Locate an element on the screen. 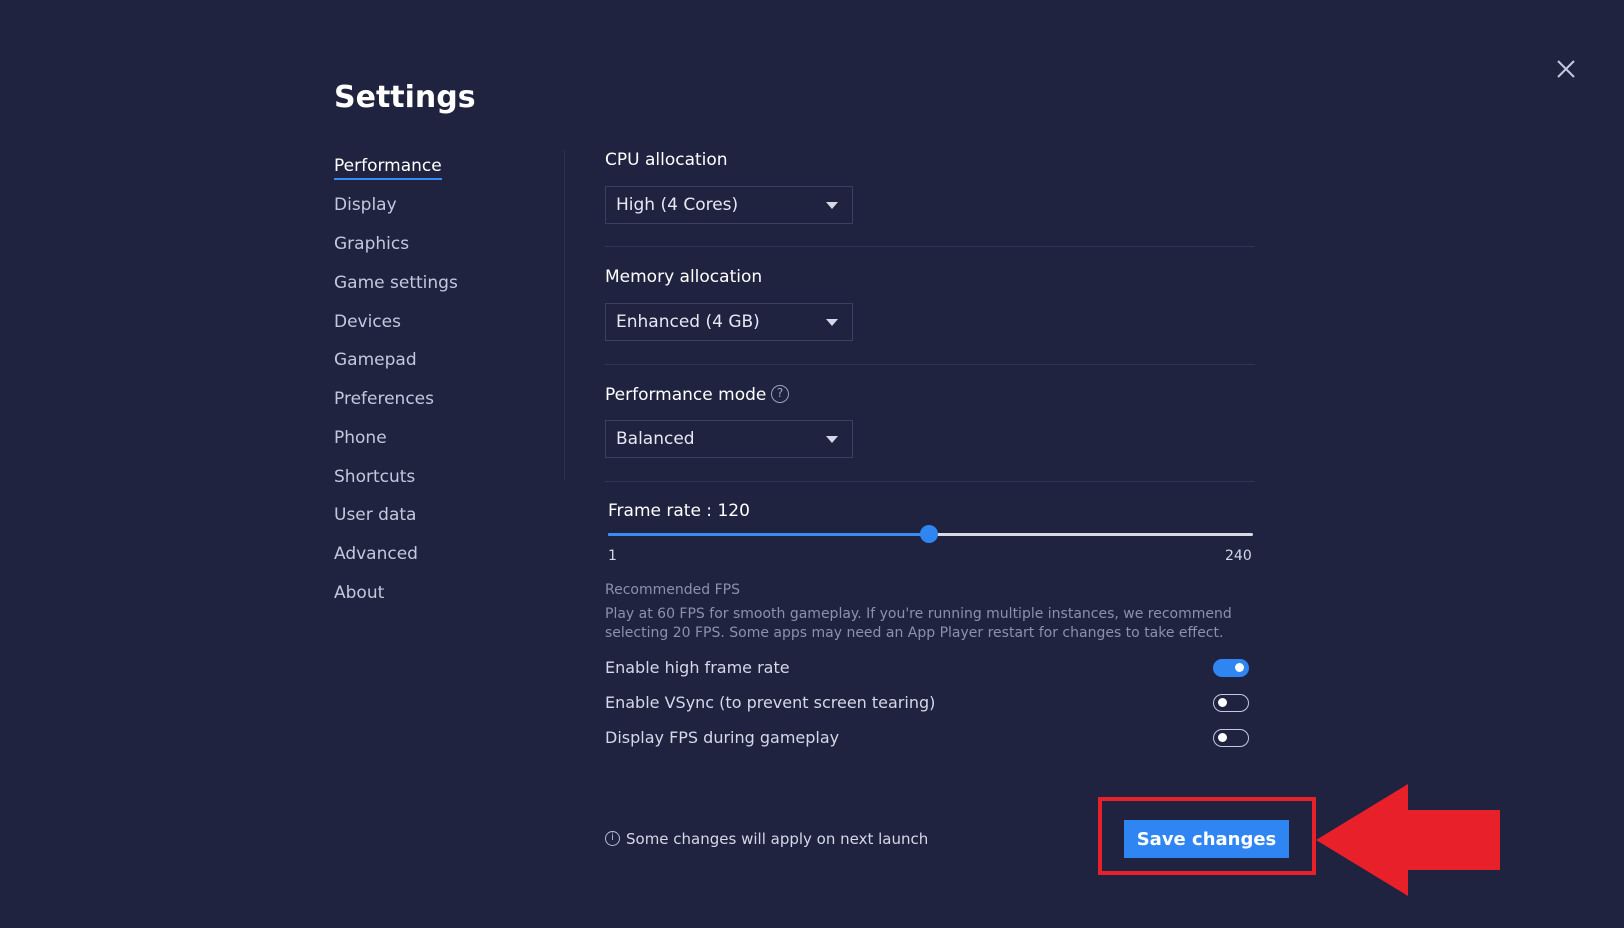  sidebar-item-display: Display is located at coordinates (365, 205).